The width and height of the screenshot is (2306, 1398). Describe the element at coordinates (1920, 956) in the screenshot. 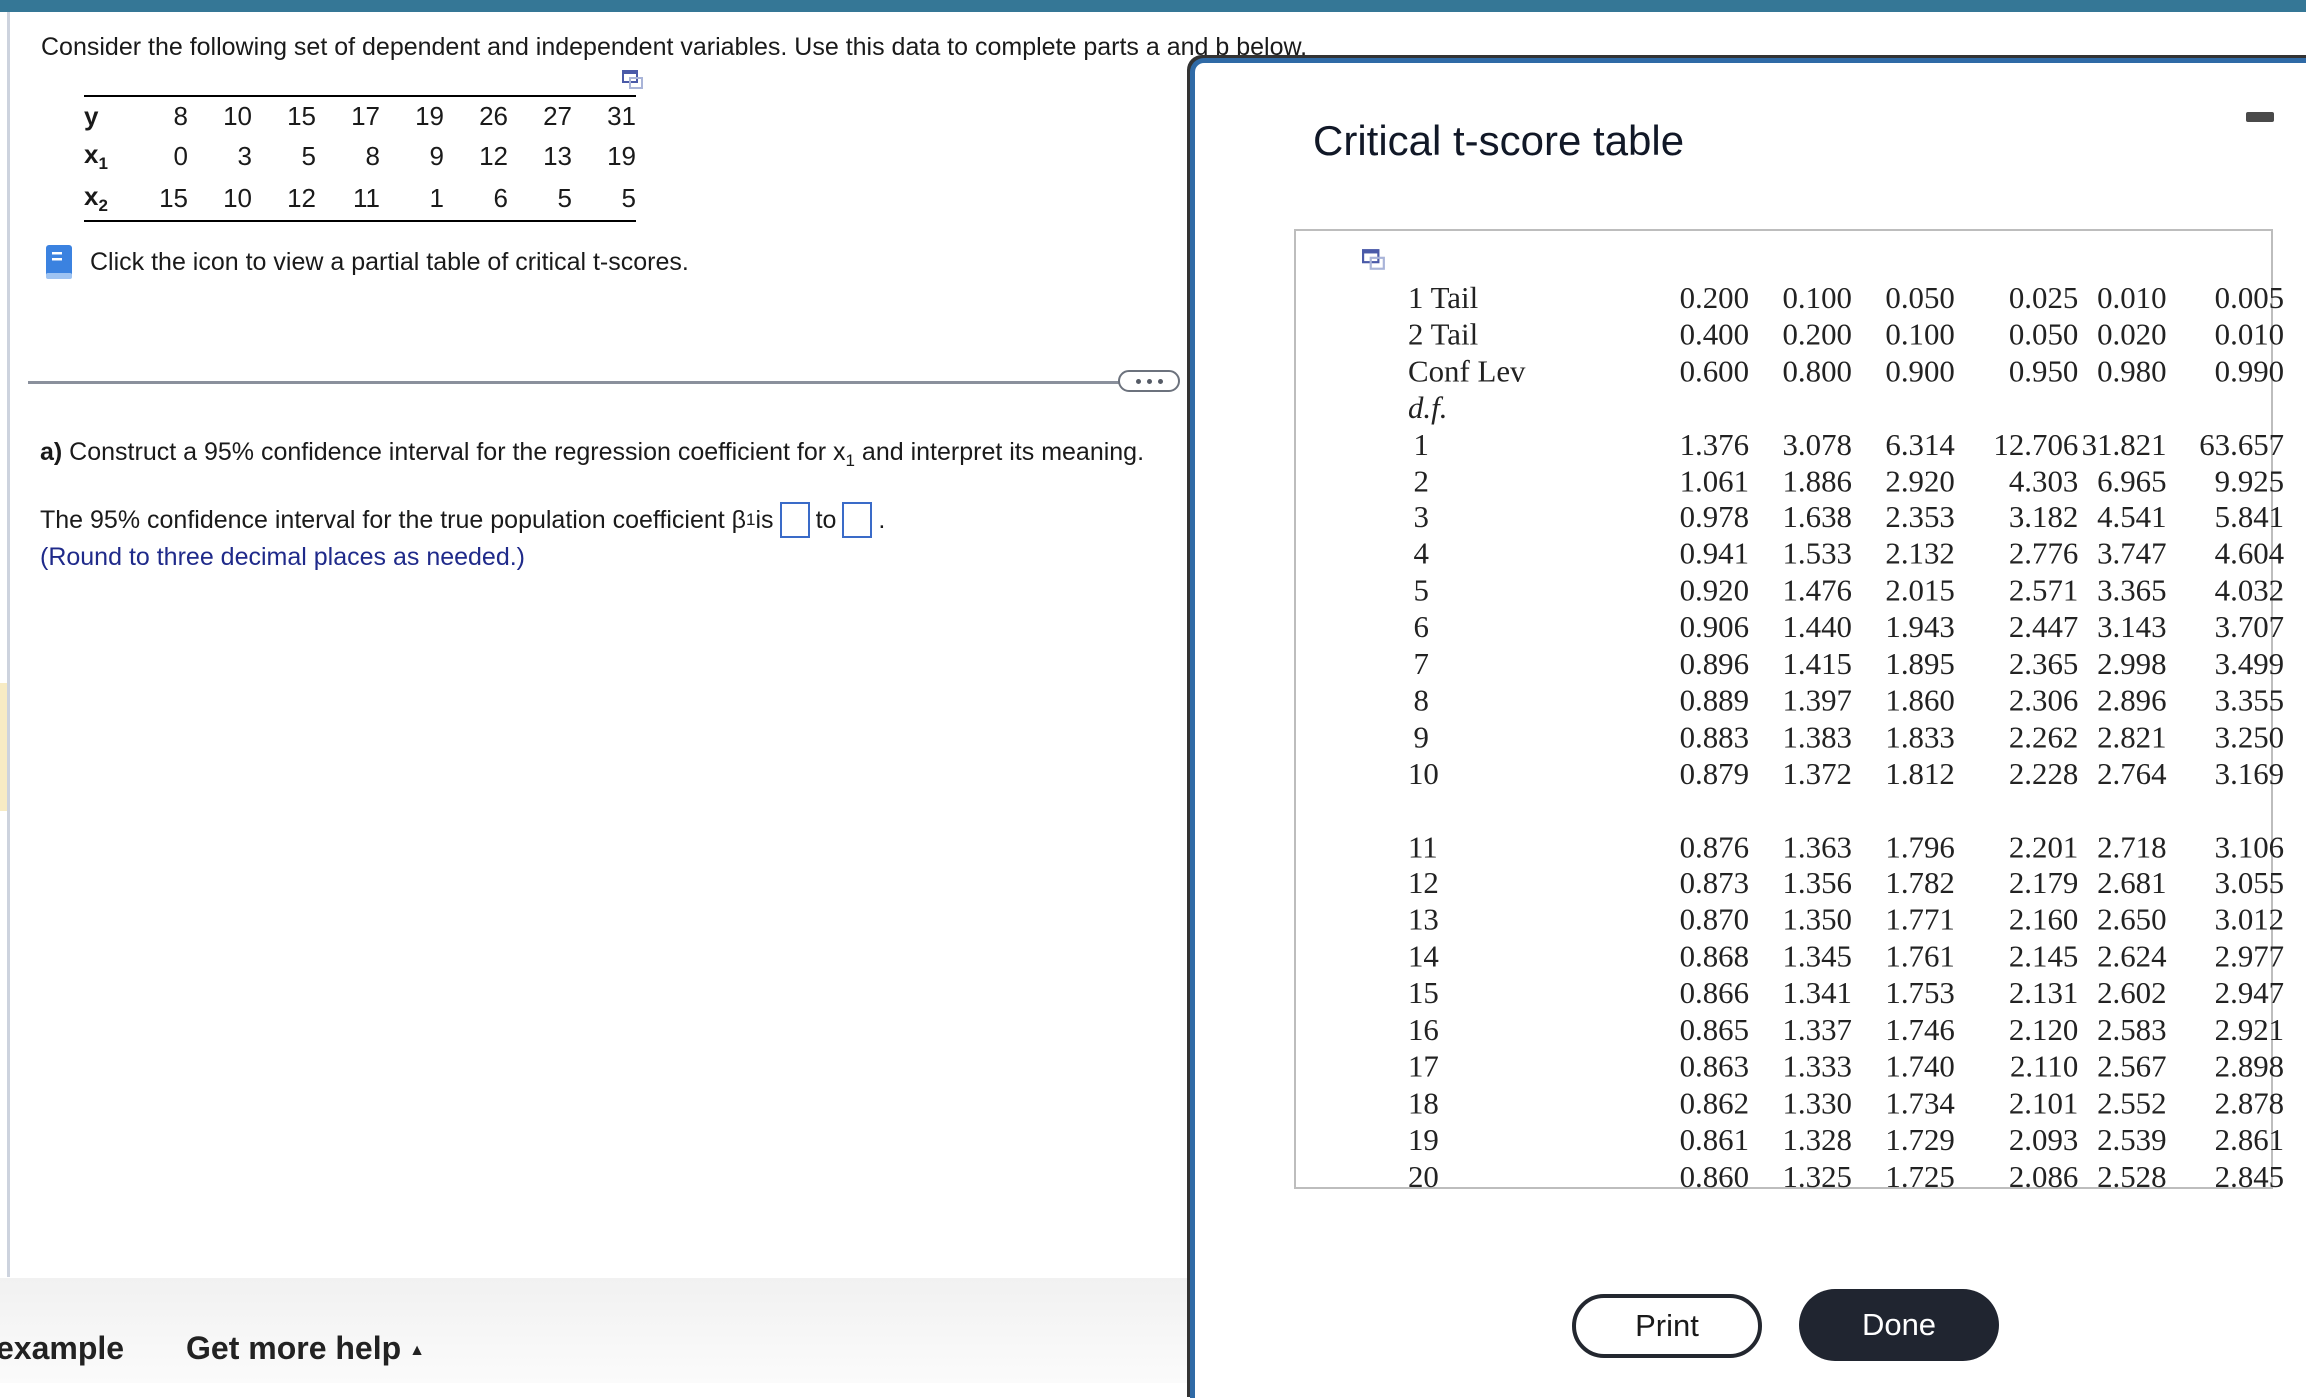

I see `t-value-cell: 1.761` at that location.